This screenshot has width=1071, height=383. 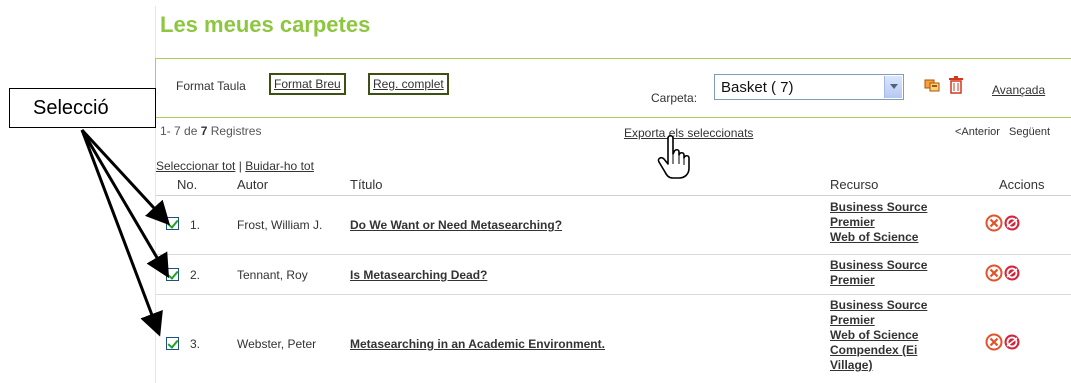 I want to click on annotation-arrows, so click(x=125, y=232).